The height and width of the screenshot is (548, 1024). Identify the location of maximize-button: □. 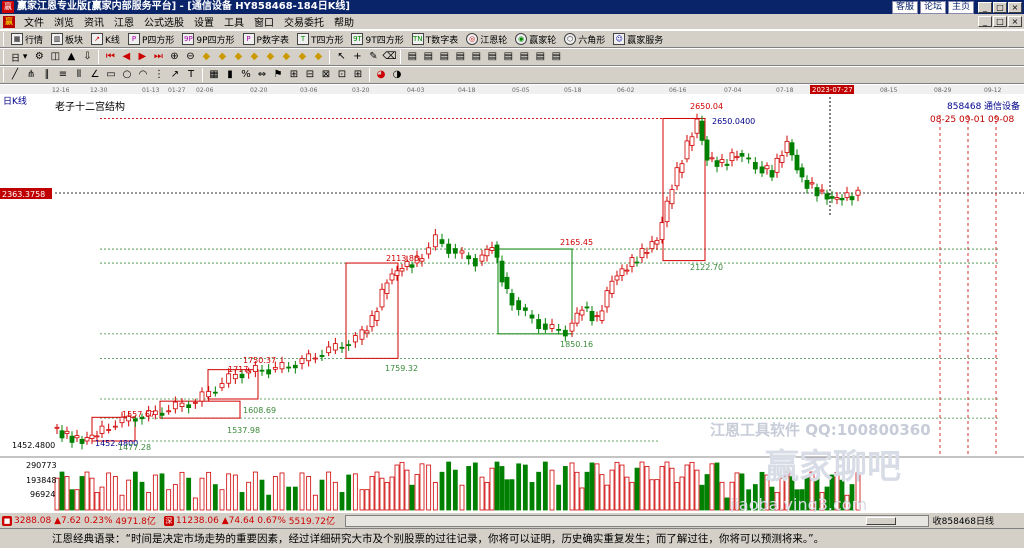
(1000, 7).